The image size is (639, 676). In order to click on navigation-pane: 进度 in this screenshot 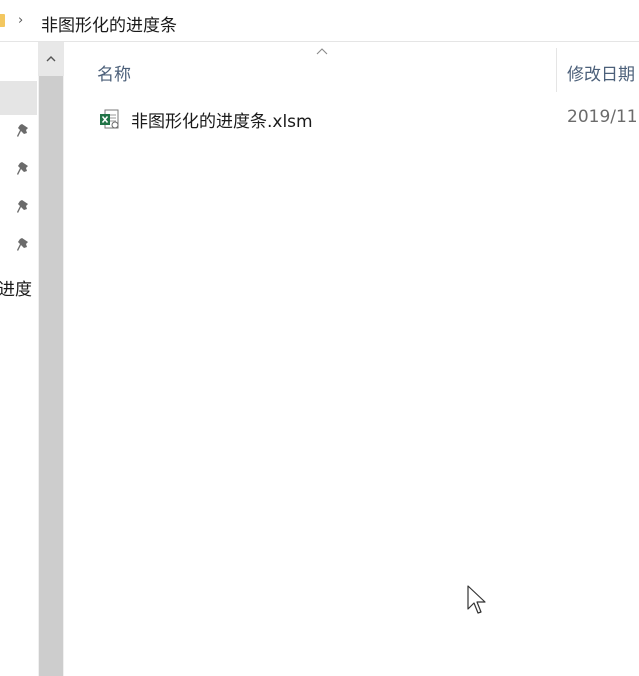, I will do `click(19, 359)`.